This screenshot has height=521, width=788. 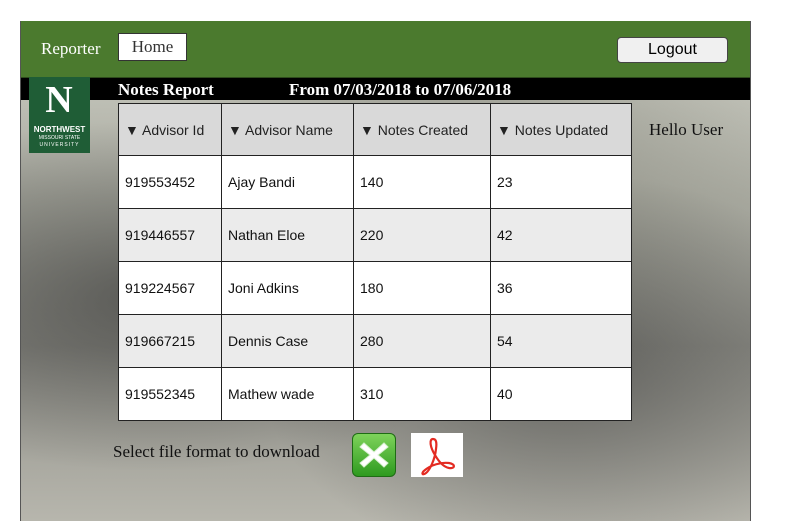 I want to click on logo-line-1: NORTHWEST, so click(x=59, y=129).